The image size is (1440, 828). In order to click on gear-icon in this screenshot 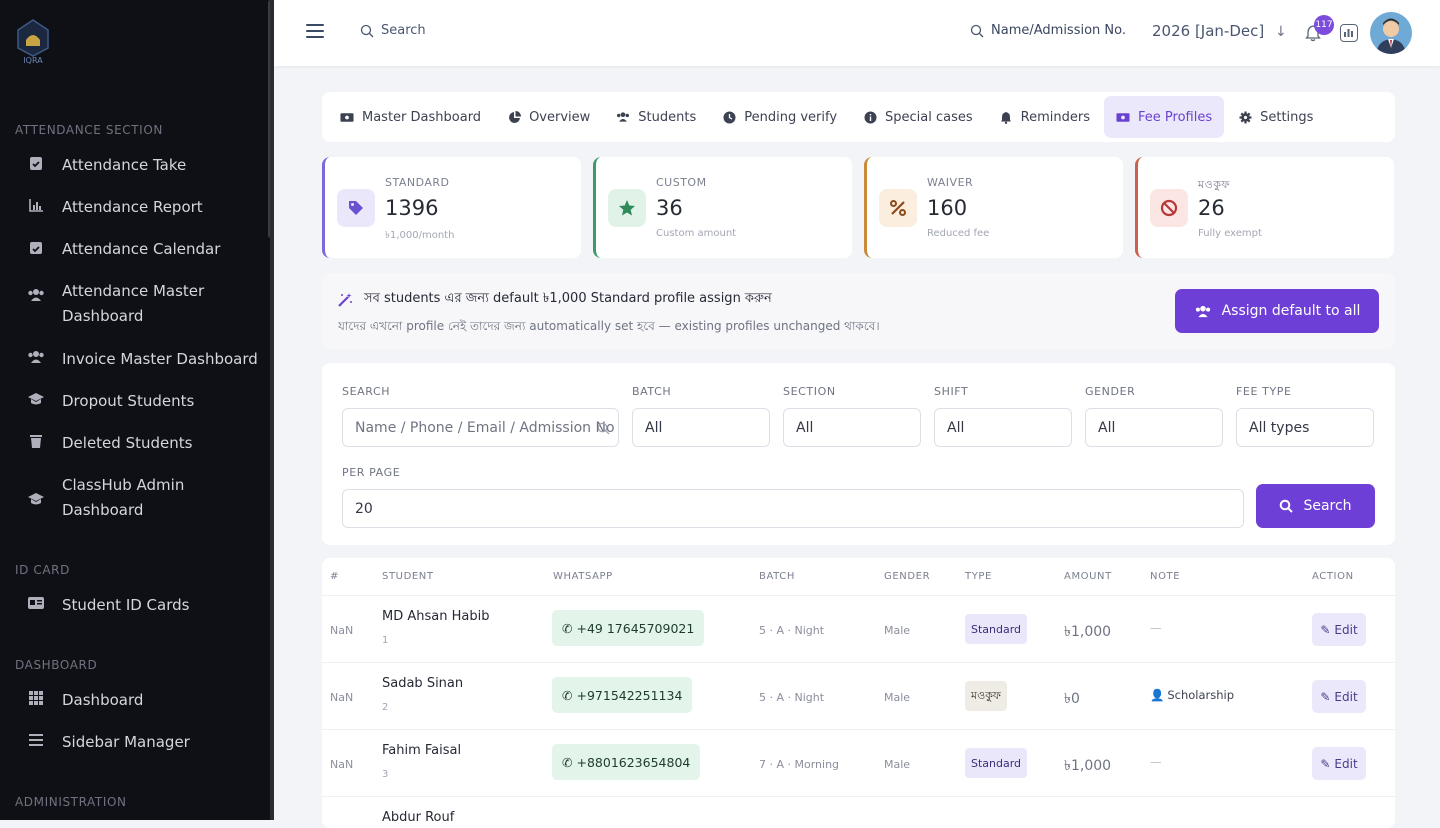, I will do `click(1245, 117)`.